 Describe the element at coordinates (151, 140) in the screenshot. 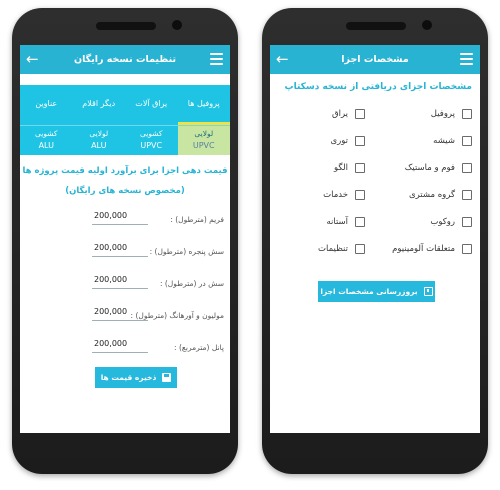

I see `tab-sliding-upvc: کشویی UPVC` at that location.